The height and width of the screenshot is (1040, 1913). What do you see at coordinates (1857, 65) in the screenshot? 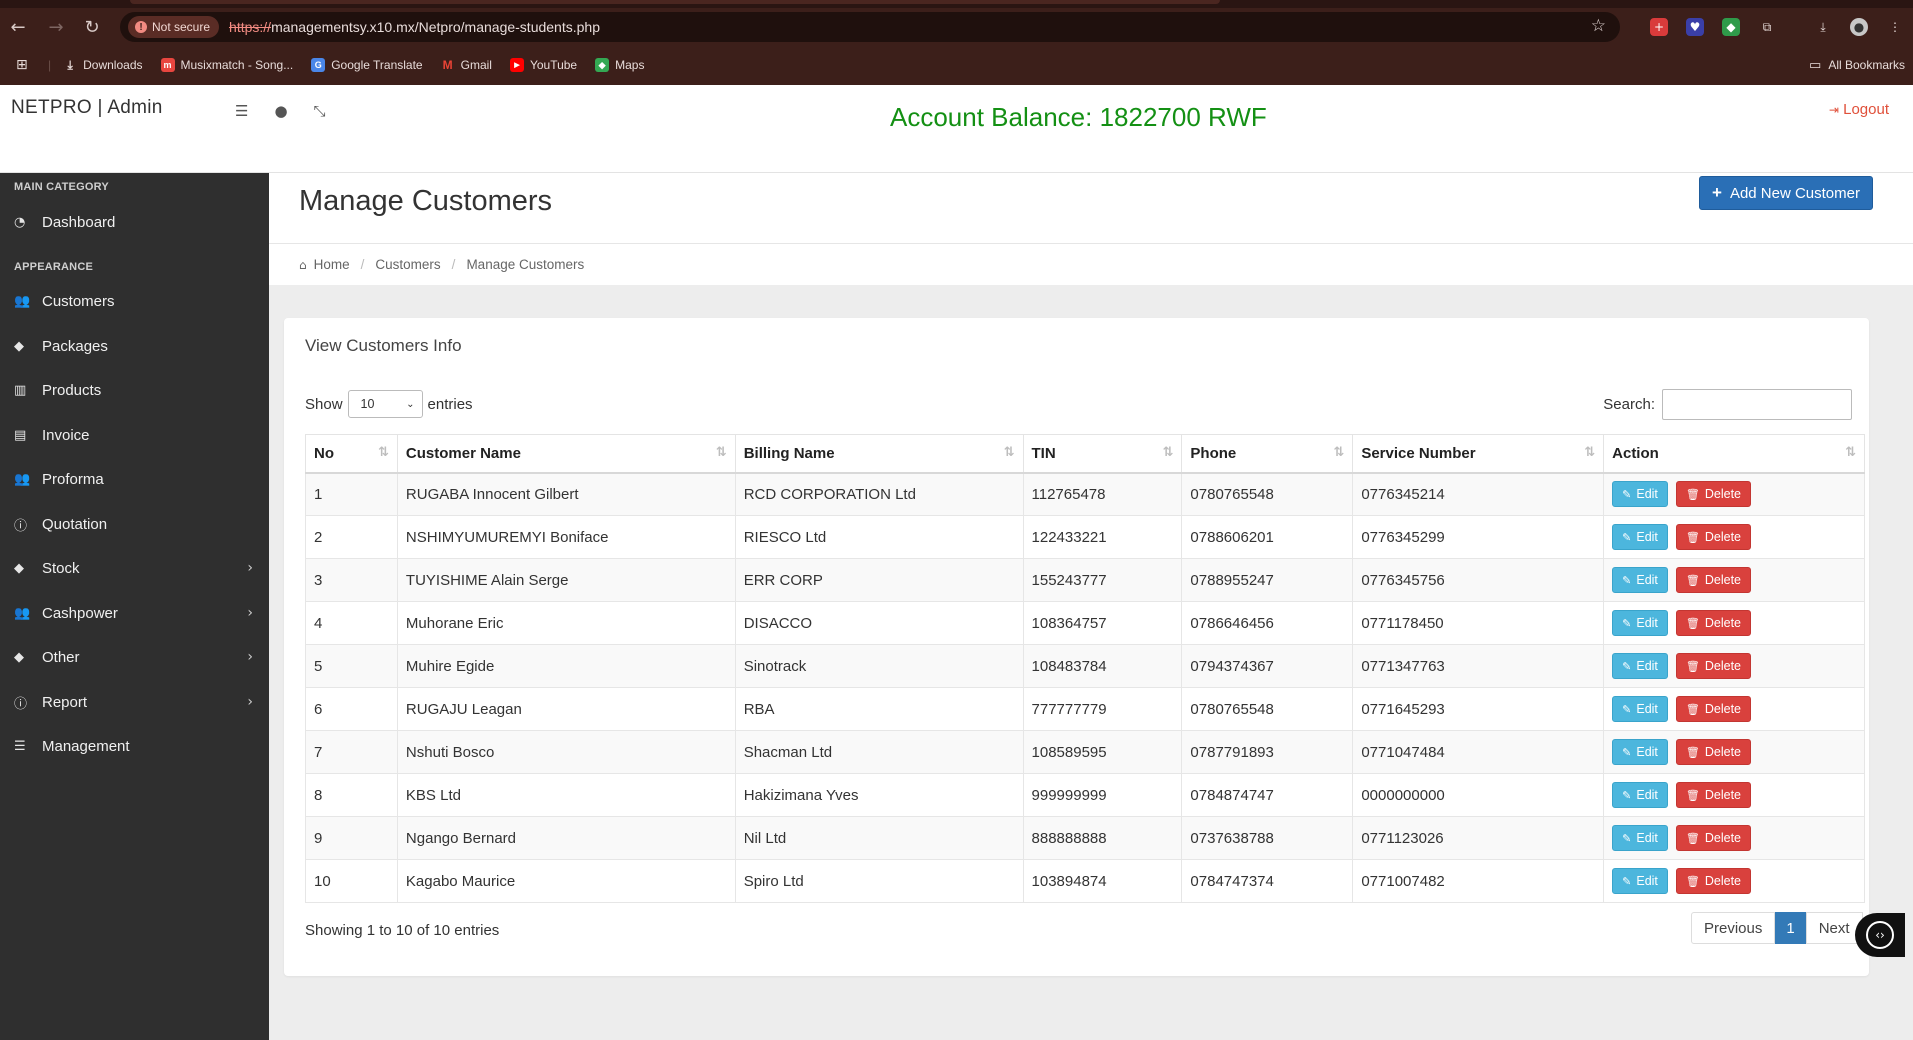
I see `all-bookmarks: ▭ All Bookmarks` at bounding box center [1857, 65].